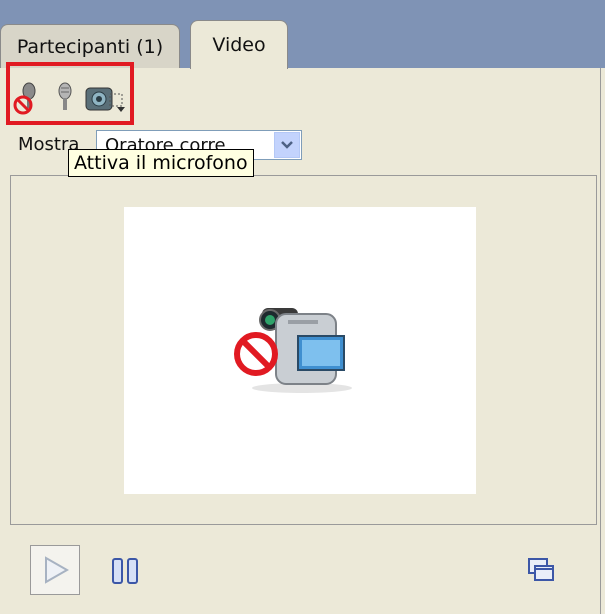 The image size is (605, 614). I want to click on popout-window-icon, so click(541, 570).